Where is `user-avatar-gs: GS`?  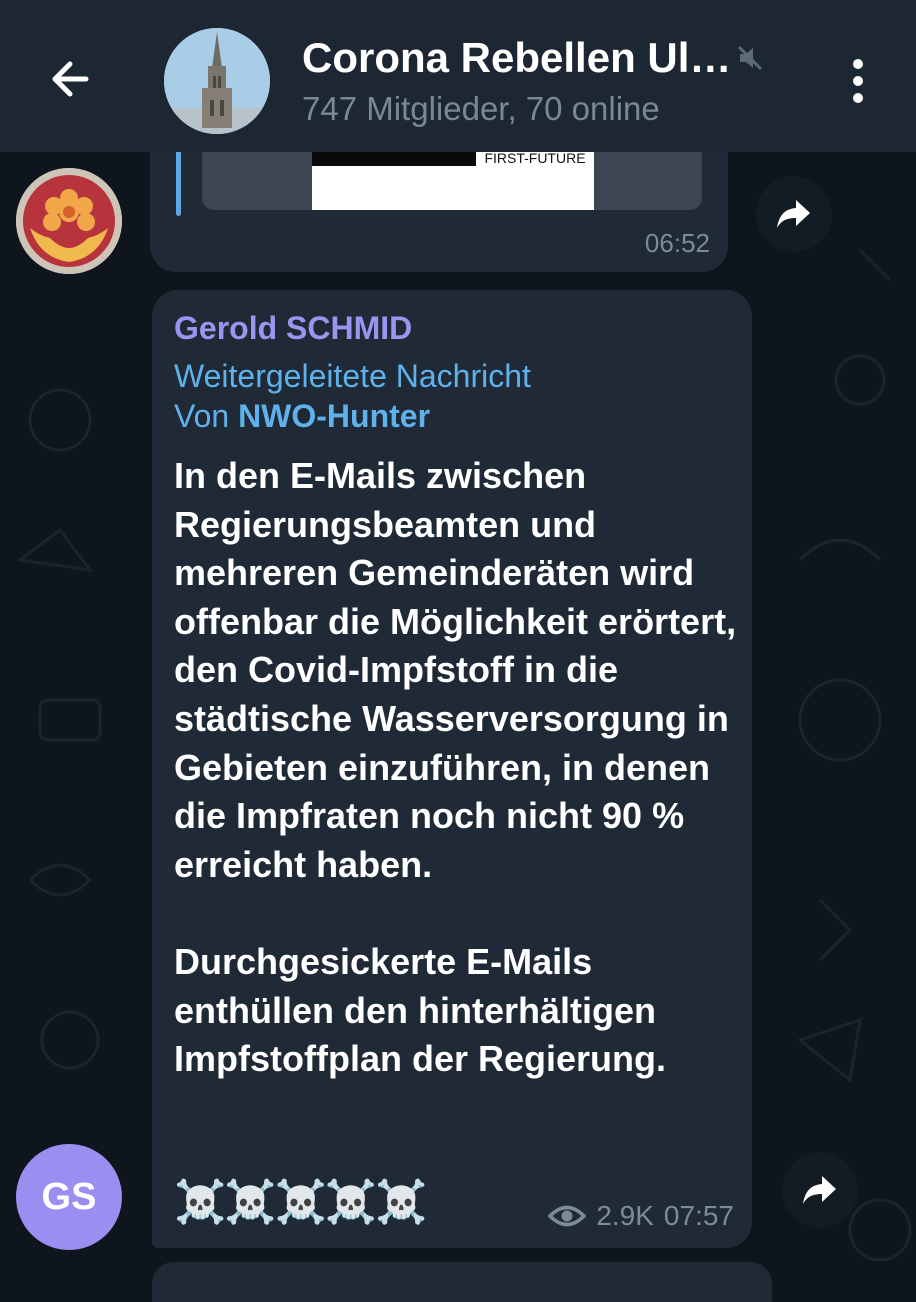
user-avatar-gs: GS is located at coordinates (69, 1197).